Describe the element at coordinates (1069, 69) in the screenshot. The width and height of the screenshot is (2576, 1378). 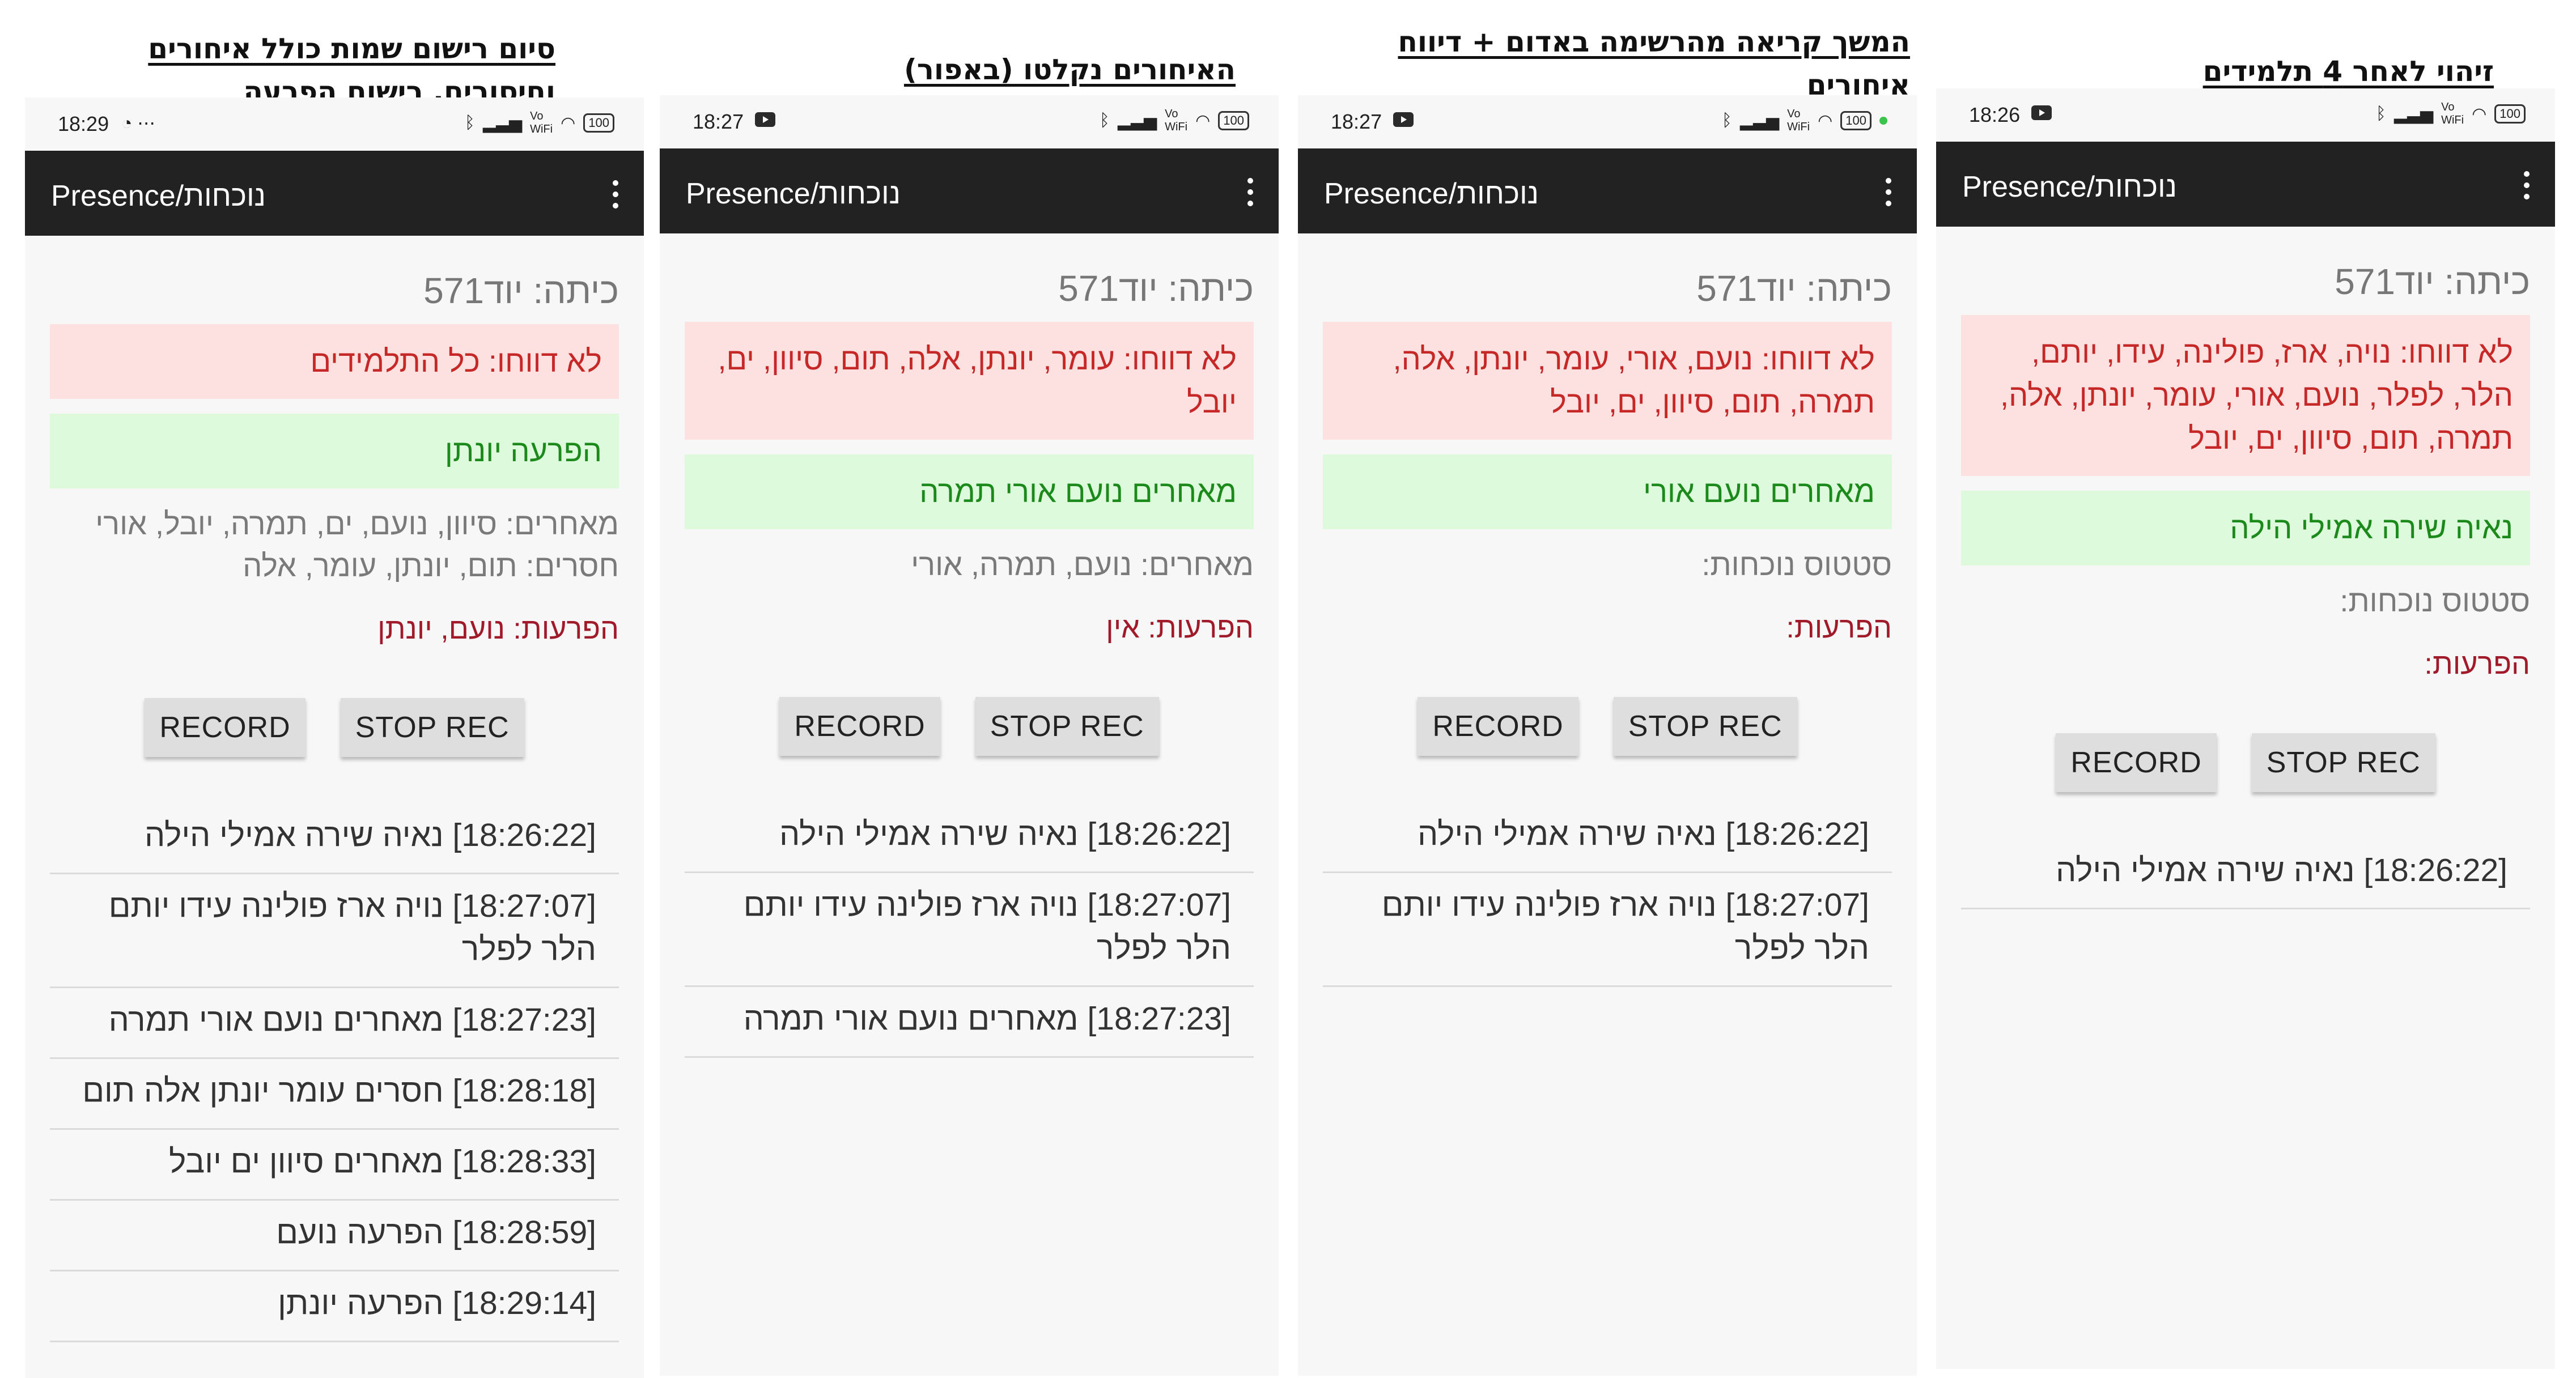
I see `panel-caption: האיחורים נקלטו (באפור)` at that location.